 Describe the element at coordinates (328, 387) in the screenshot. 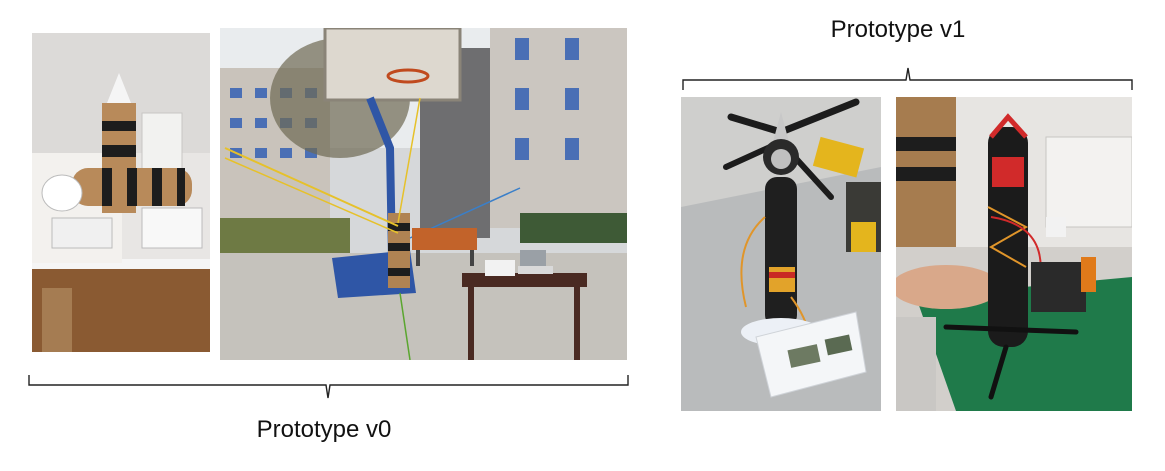

I see `bracket-prototype-v0` at that location.